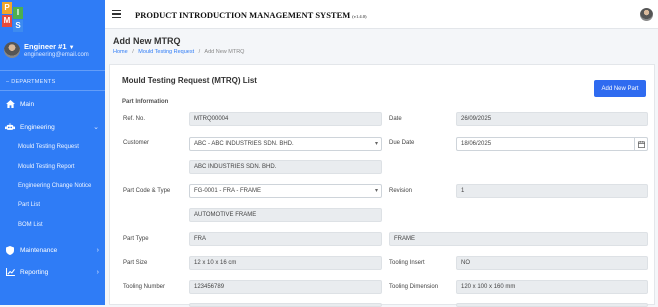  What do you see at coordinates (10, 272) in the screenshot?
I see `line-chart-icon` at bounding box center [10, 272].